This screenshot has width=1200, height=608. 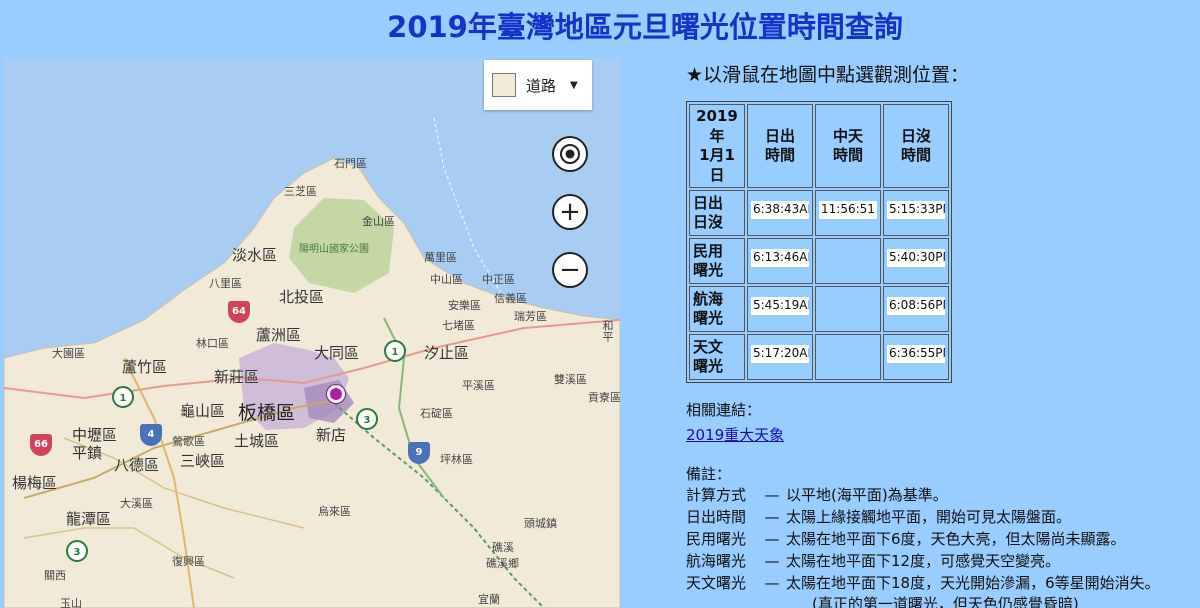 I want to click on target-icon, so click(x=570, y=154).